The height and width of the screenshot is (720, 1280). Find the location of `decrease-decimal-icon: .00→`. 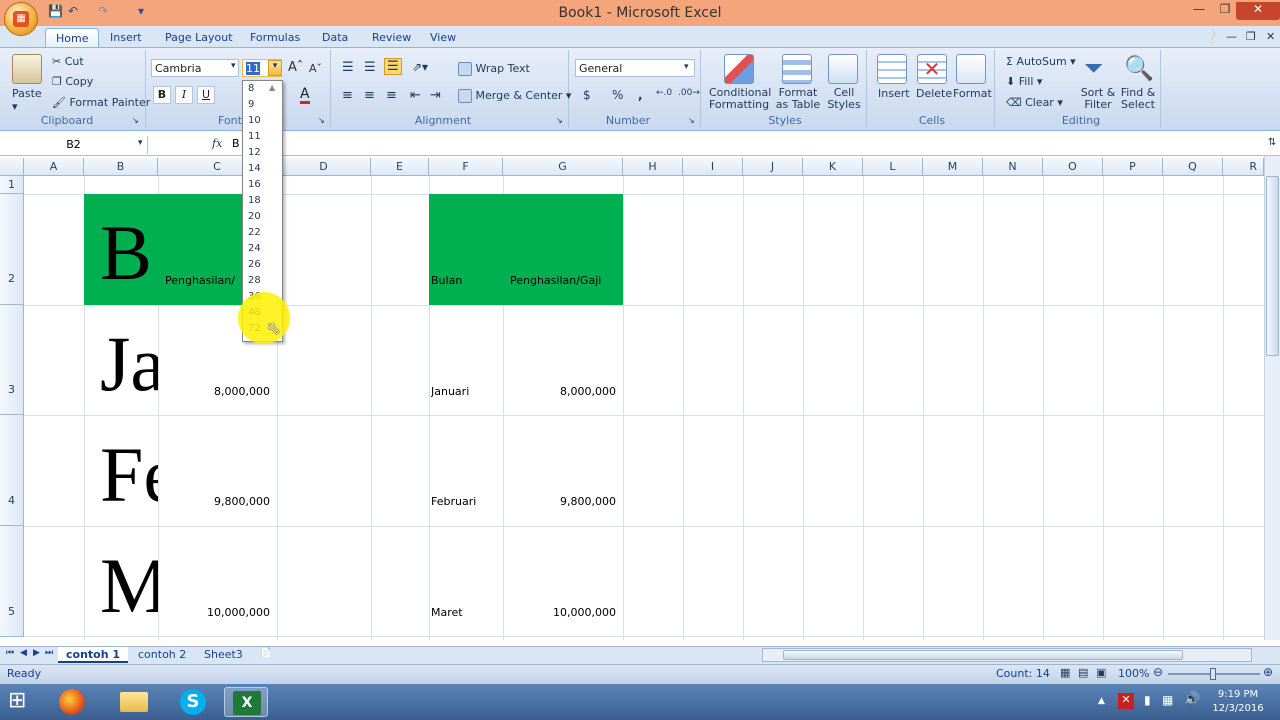

decrease-decimal-icon: .00→ is located at coordinates (689, 93).